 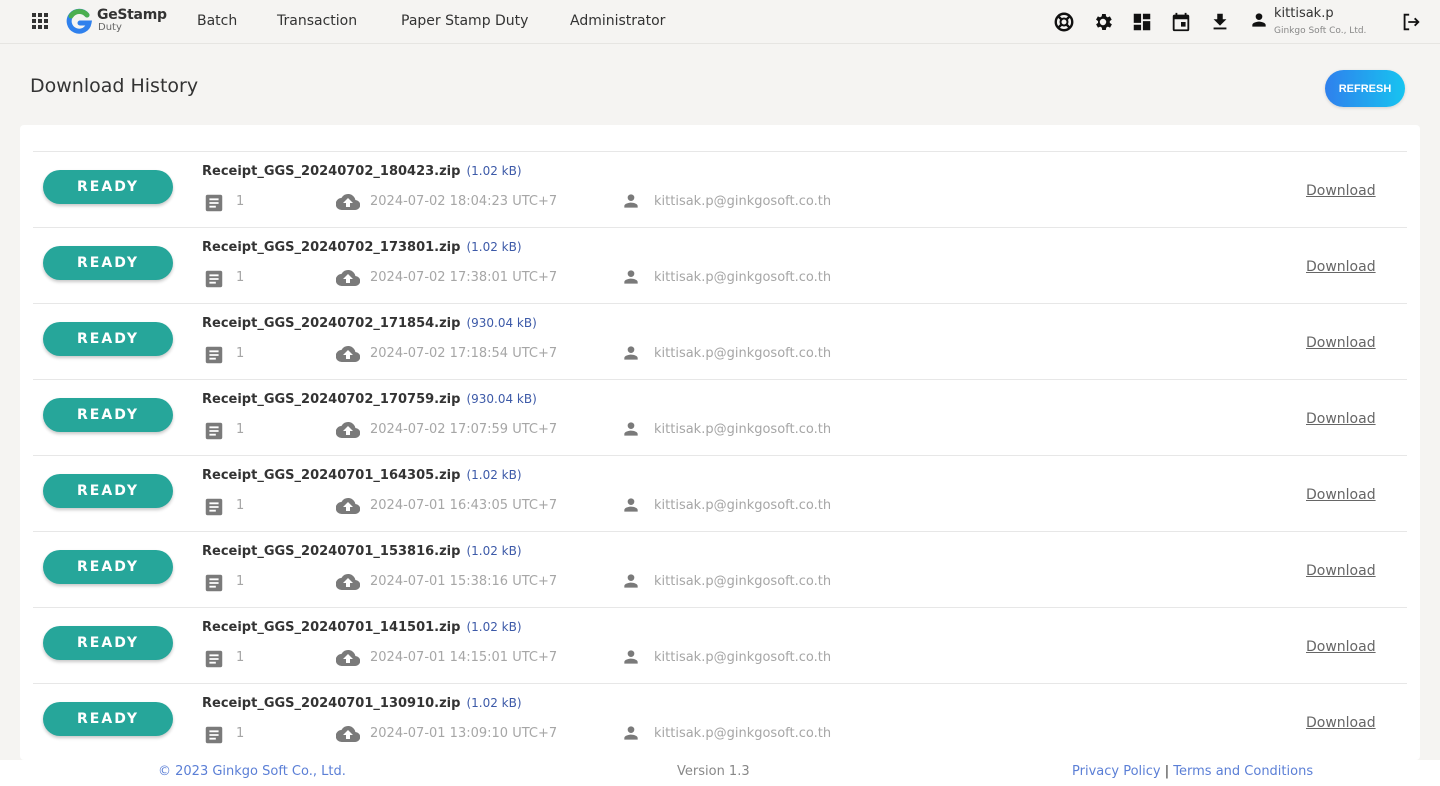 What do you see at coordinates (1365, 88) in the screenshot?
I see `refresh-button: REFRESH` at bounding box center [1365, 88].